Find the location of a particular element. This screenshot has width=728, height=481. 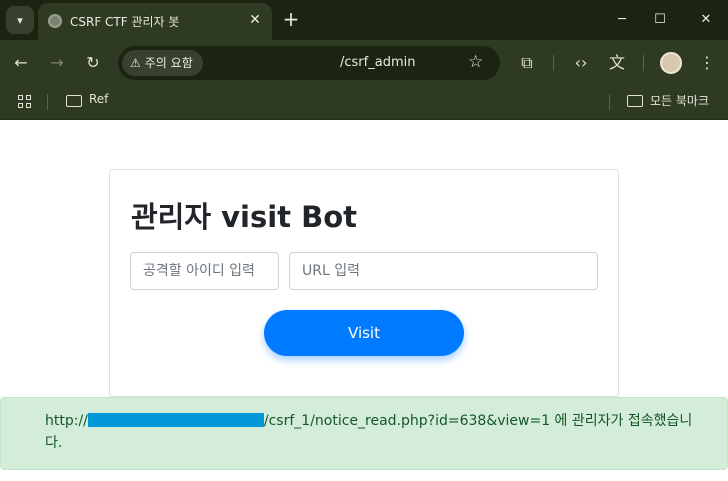

bookmarks-bar: Ref 모든 북마크 is located at coordinates (364, 103).